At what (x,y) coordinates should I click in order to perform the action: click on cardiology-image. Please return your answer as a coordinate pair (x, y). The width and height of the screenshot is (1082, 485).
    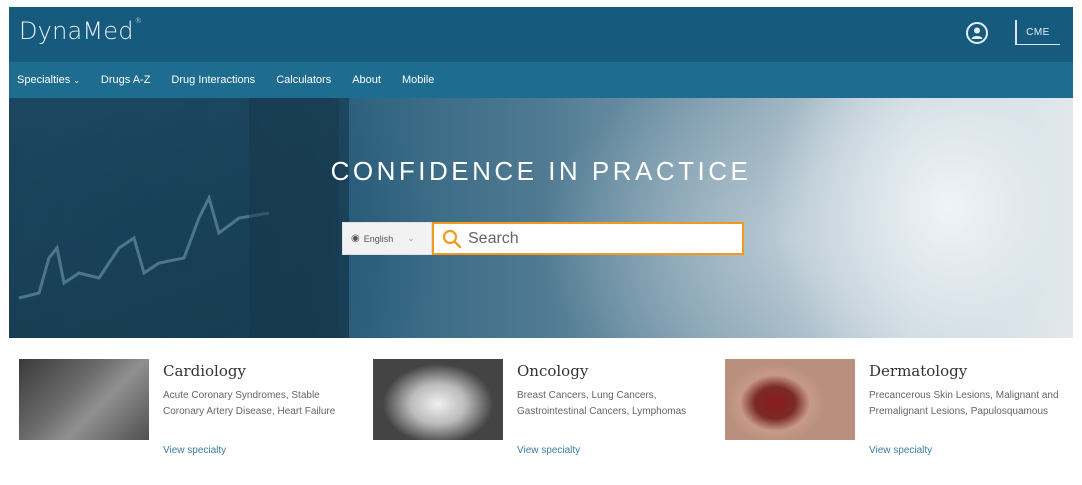
    Looking at the image, I should click on (84, 399).